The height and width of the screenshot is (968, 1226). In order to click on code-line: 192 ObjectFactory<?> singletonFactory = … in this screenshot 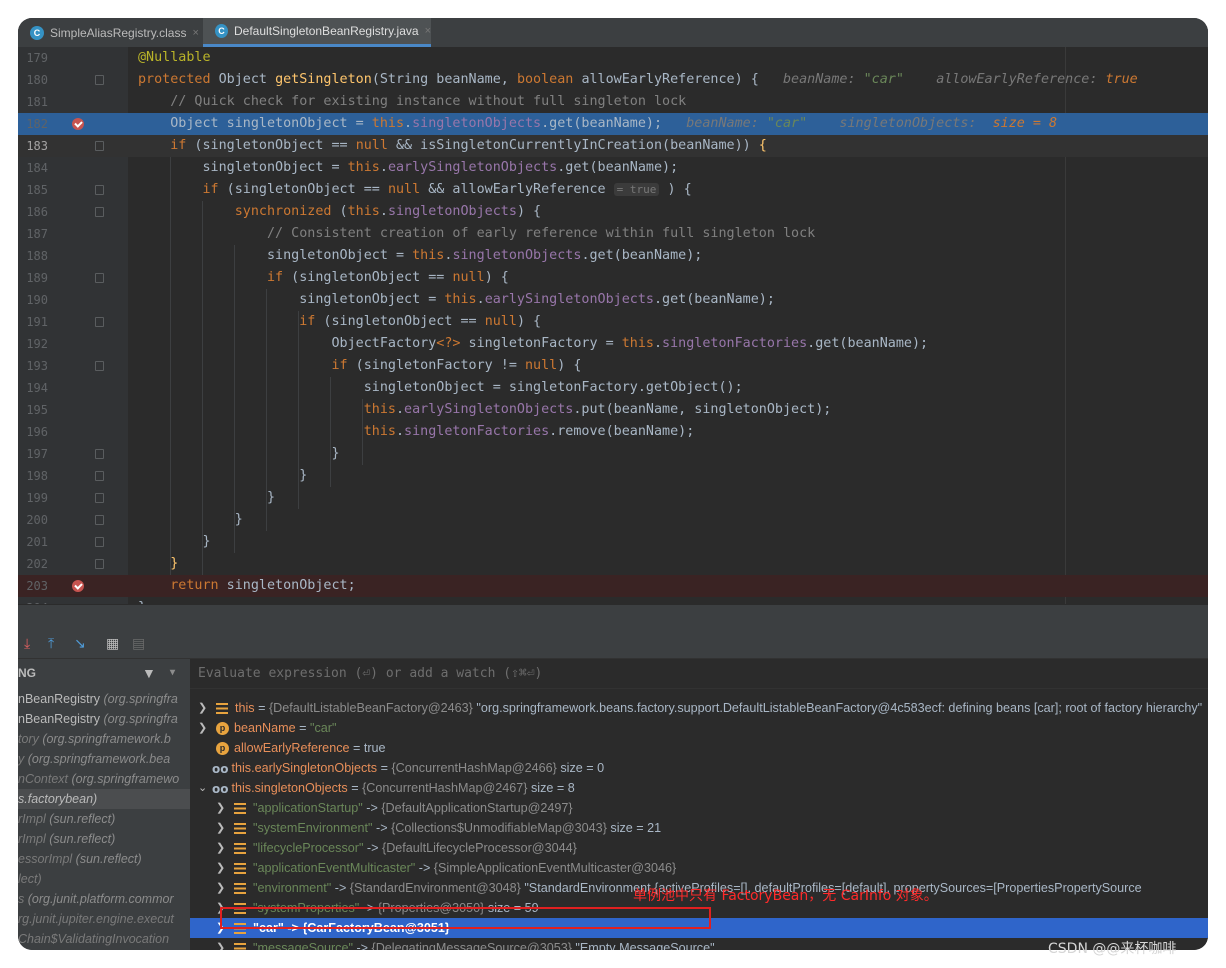, I will do `click(477, 343)`.